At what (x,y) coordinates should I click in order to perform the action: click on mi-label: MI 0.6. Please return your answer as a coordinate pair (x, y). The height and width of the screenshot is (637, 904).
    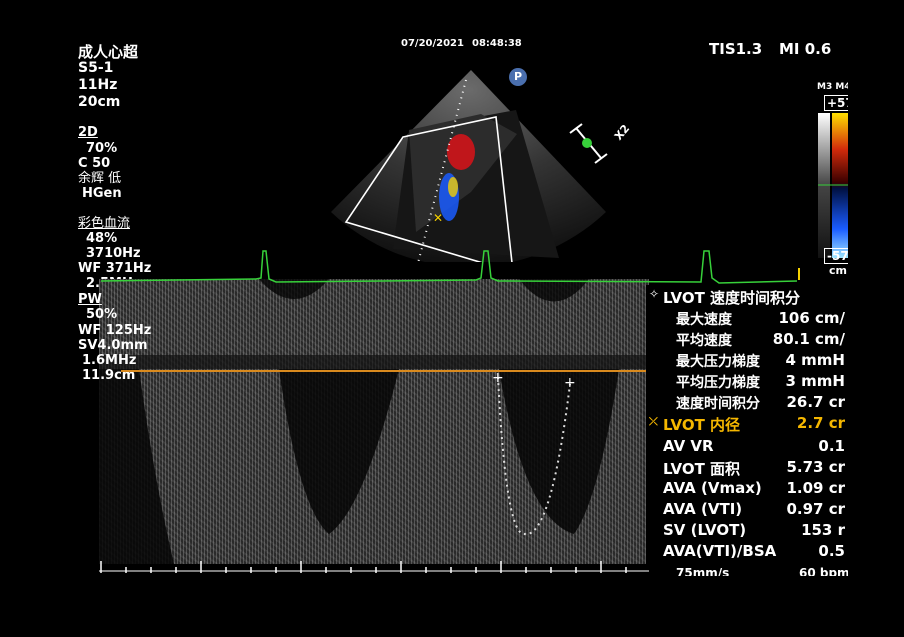
    Looking at the image, I should click on (805, 49).